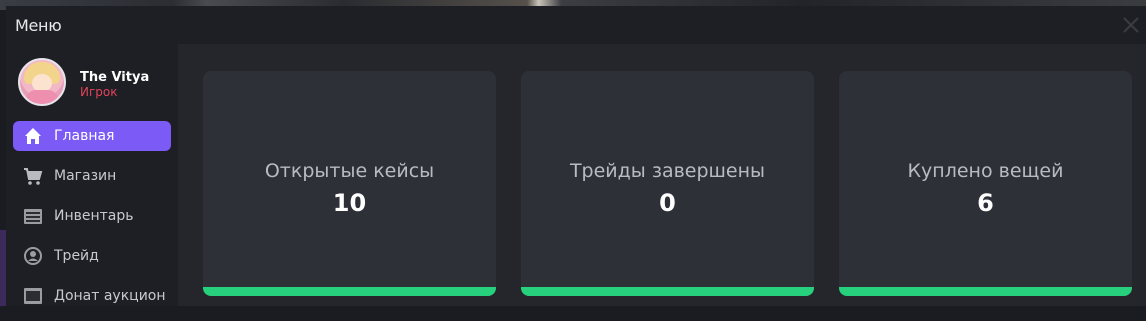  I want to click on inventory-icon, so click(33, 216).